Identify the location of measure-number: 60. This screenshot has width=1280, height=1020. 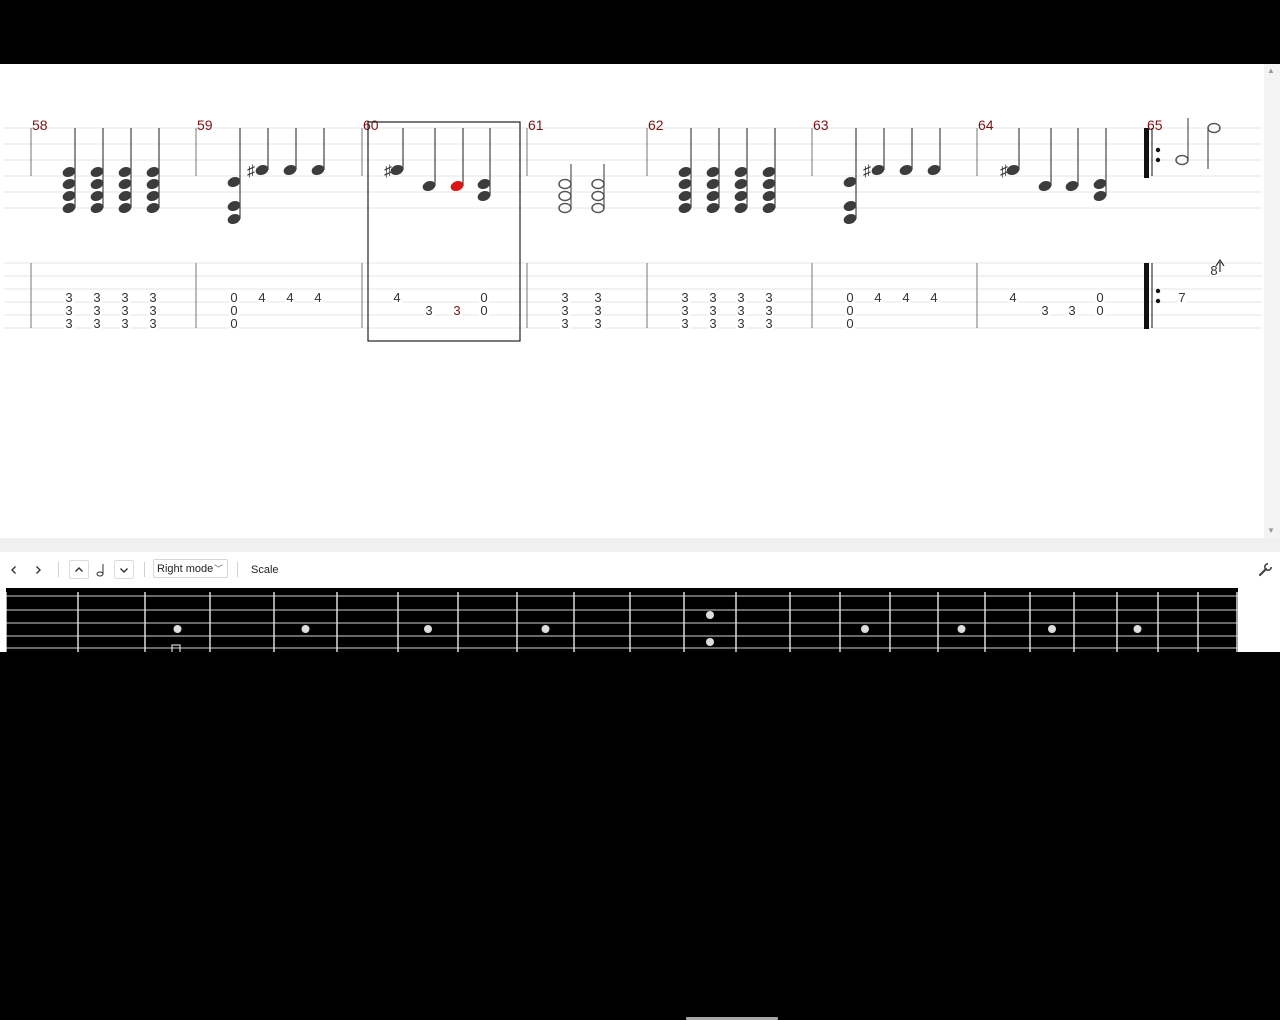
(371, 125).